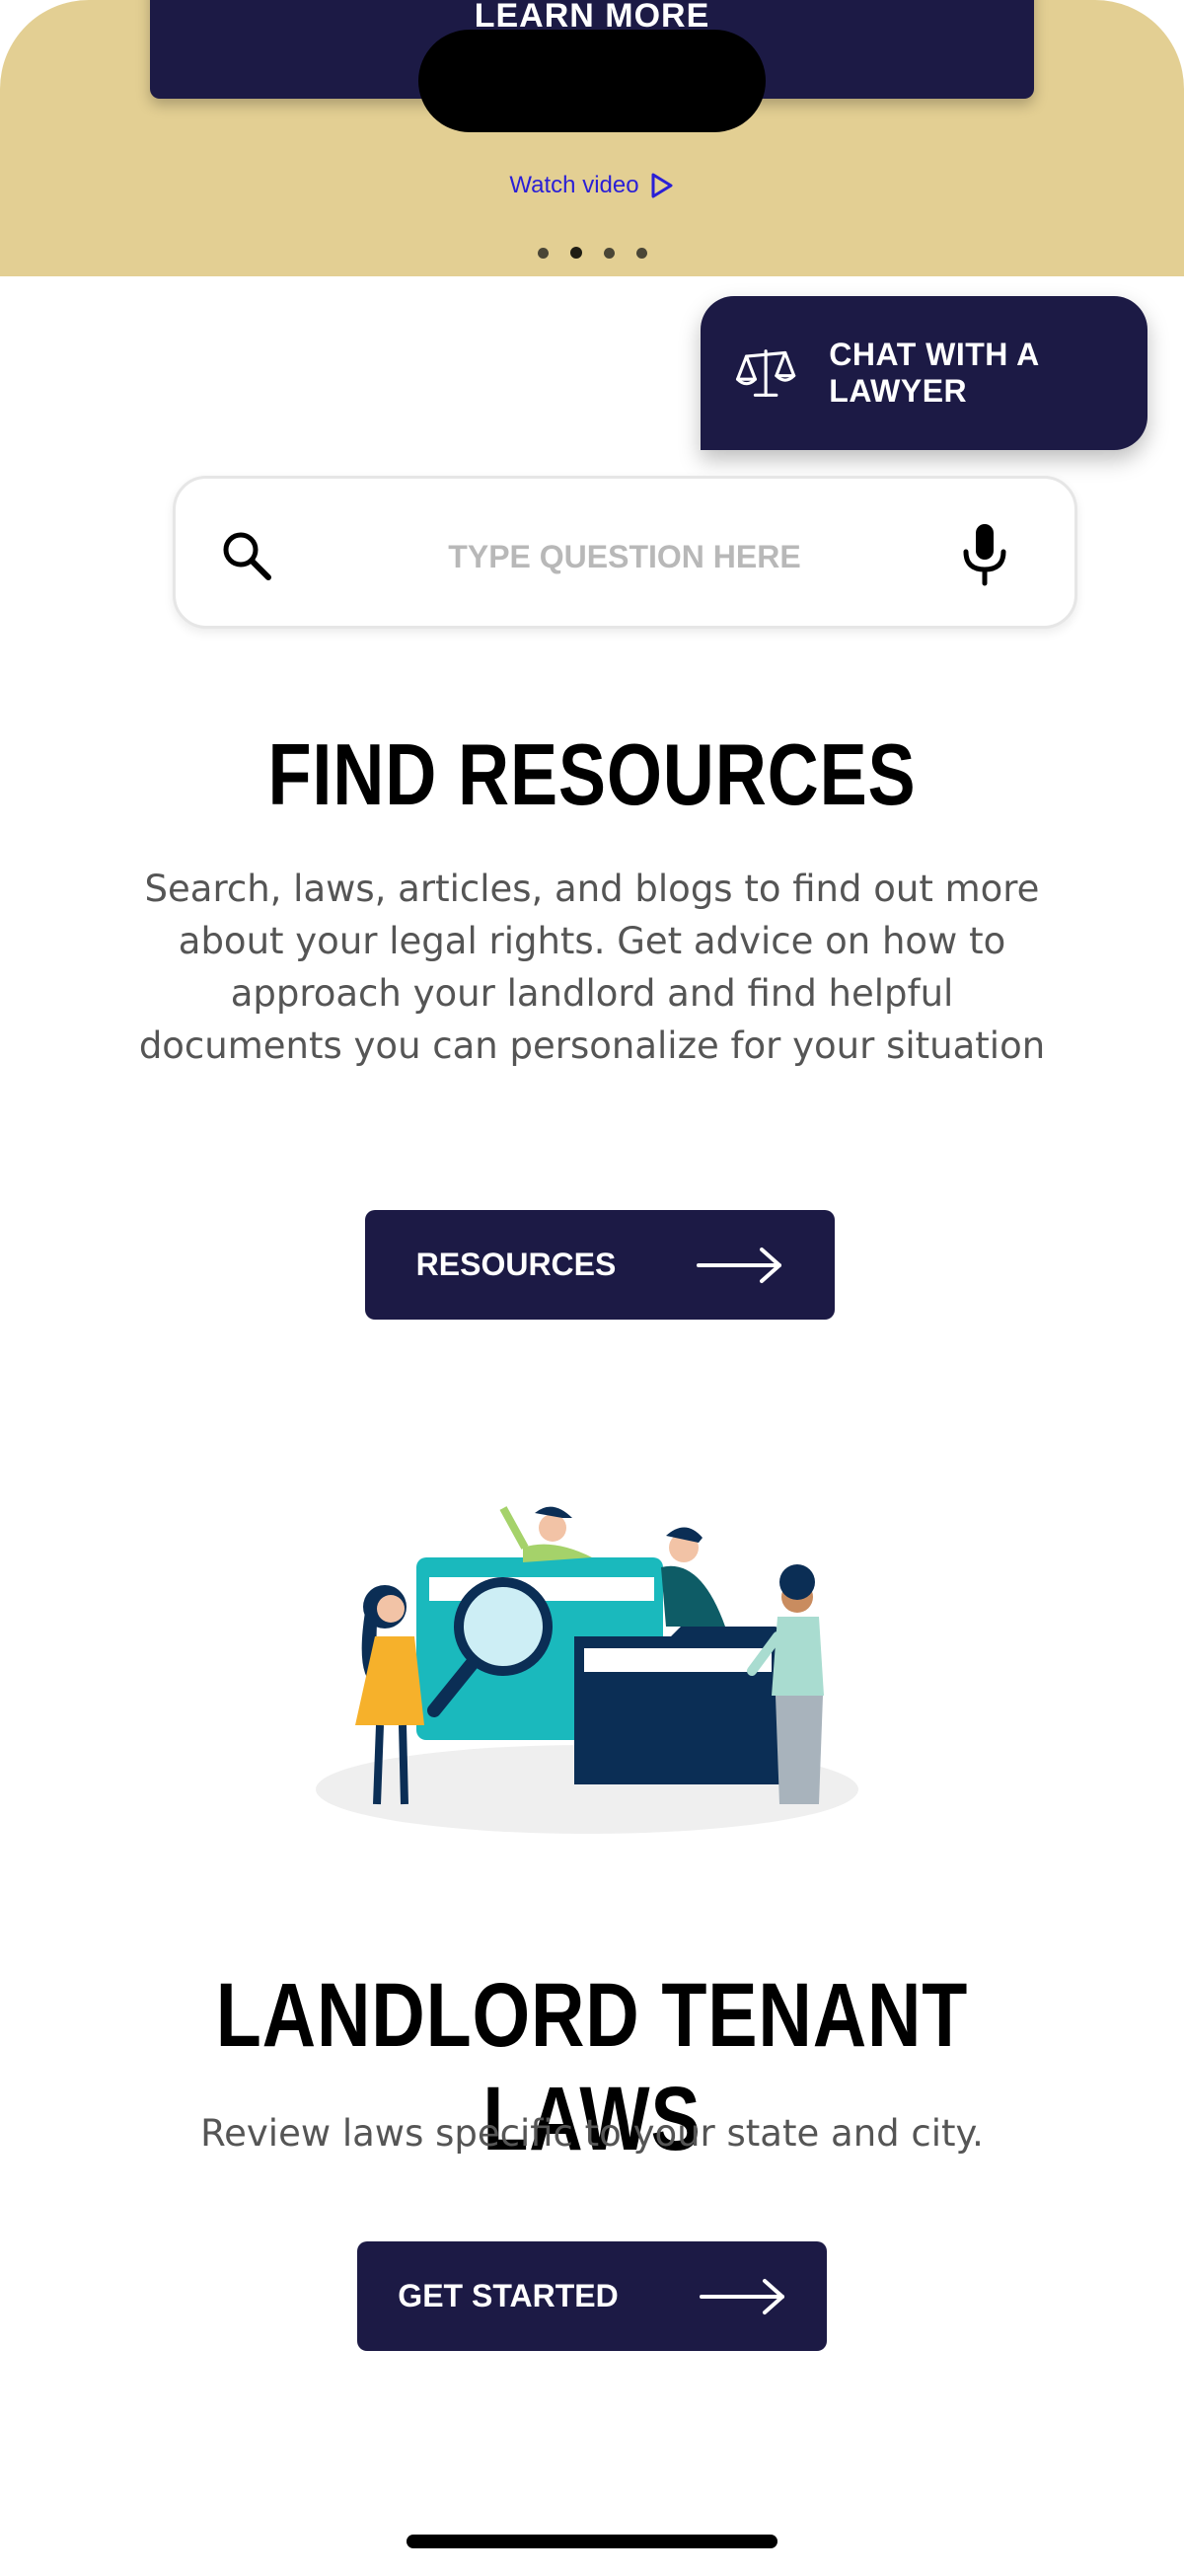  Describe the element at coordinates (592, 774) in the screenshot. I see `find-resources-title: FIND RESOURCES` at that location.